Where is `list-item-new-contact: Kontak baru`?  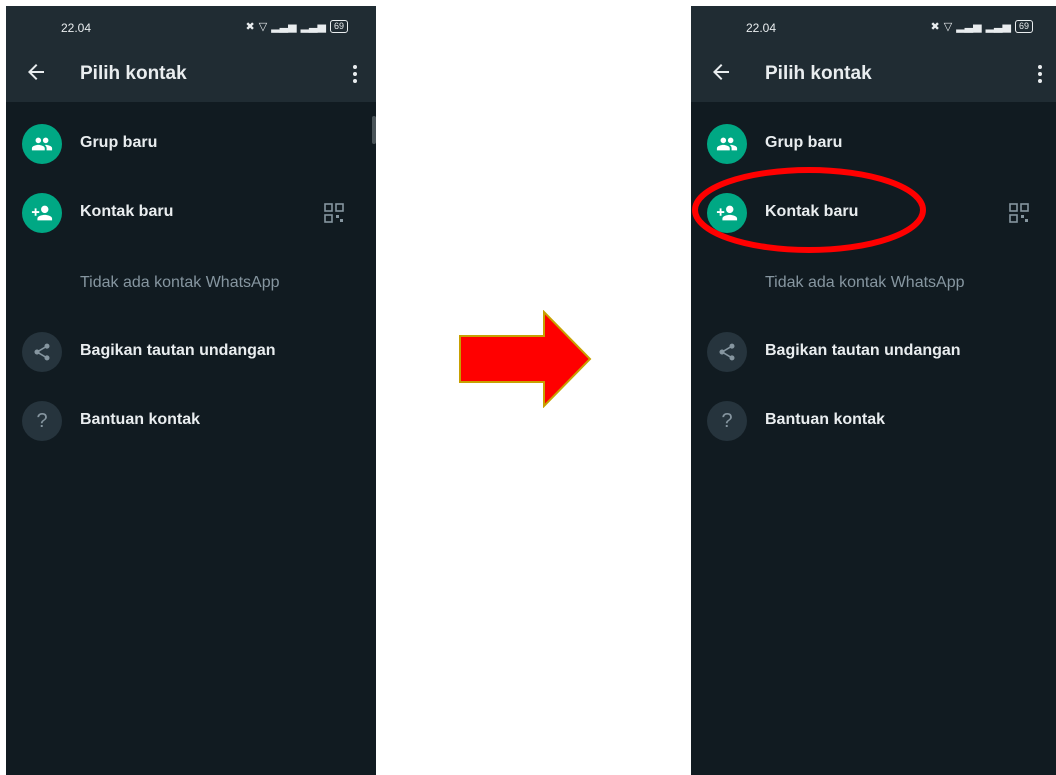
list-item-new-contact: Kontak baru is located at coordinates (191, 213).